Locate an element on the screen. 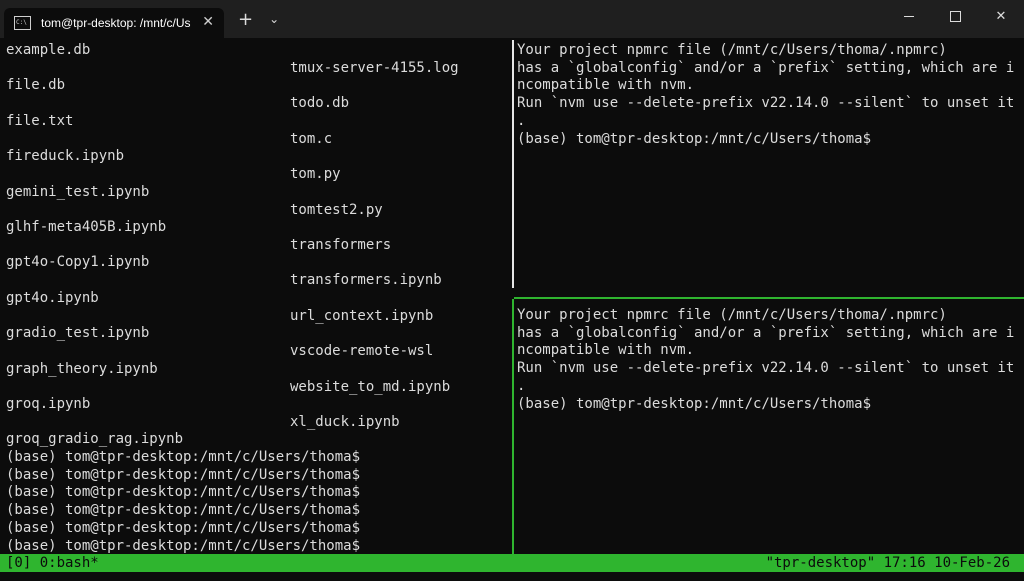 The height and width of the screenshot is (581, 1024). tmux-status-right: "tpr-desktop" 17:16 10-Feb-26 is located at coordinates (887, 563).